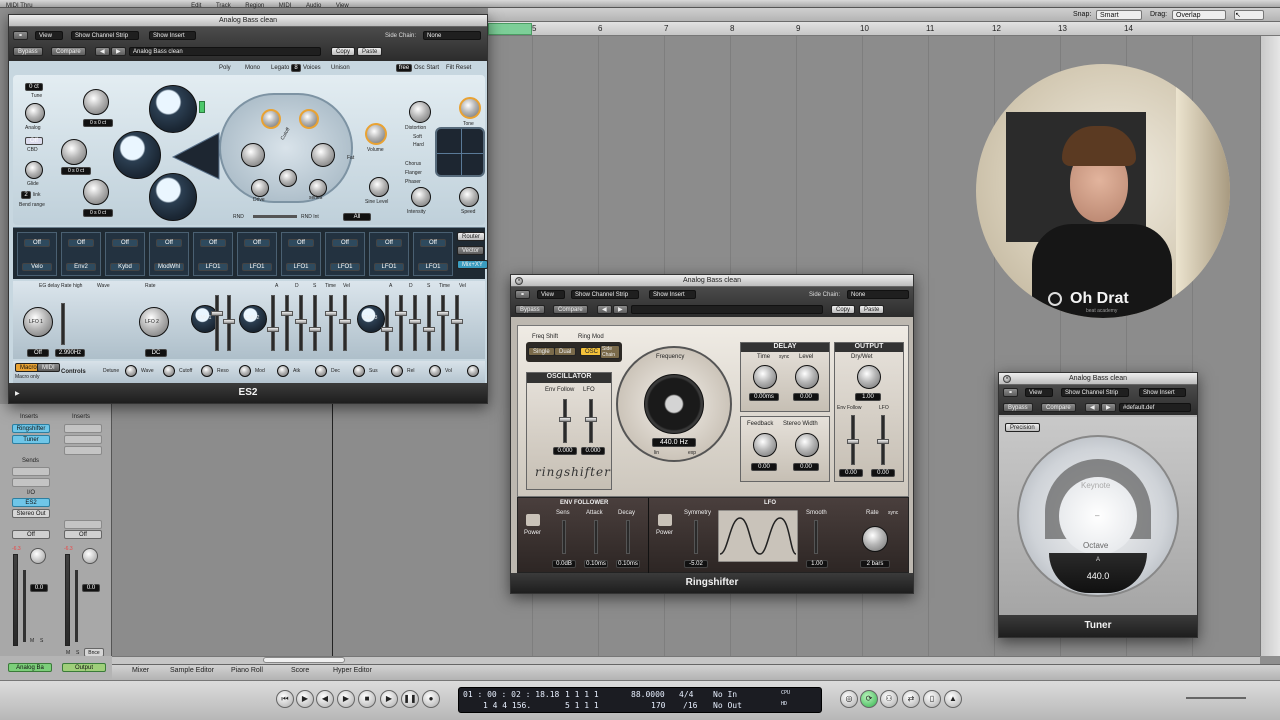  What do you see at coordinates (510, 29) in the screenshot?
I see `cycle-region` at bounding box center [510, 29].